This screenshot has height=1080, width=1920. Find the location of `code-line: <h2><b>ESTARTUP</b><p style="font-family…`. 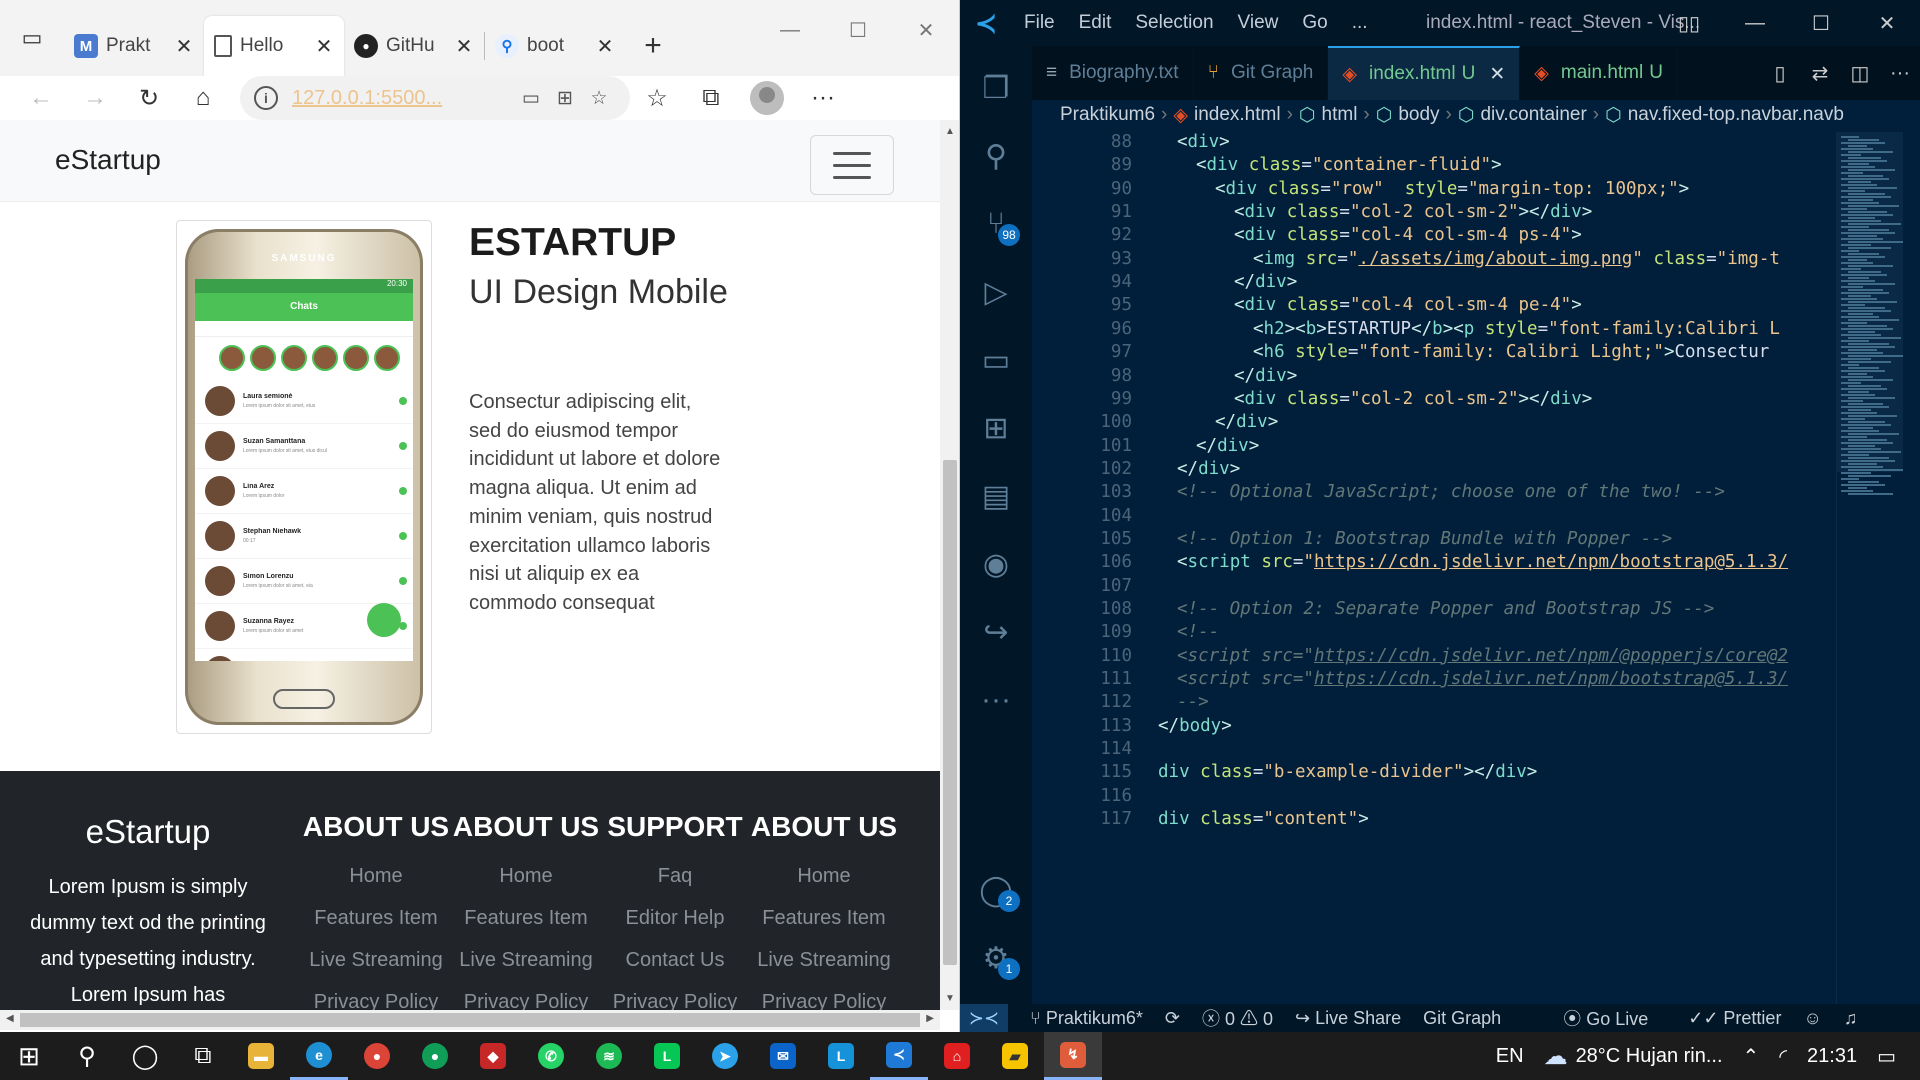

code-line: <h2><b>ESTARTUP</b><p style="font-family… is located at coordinates (1516, 329).